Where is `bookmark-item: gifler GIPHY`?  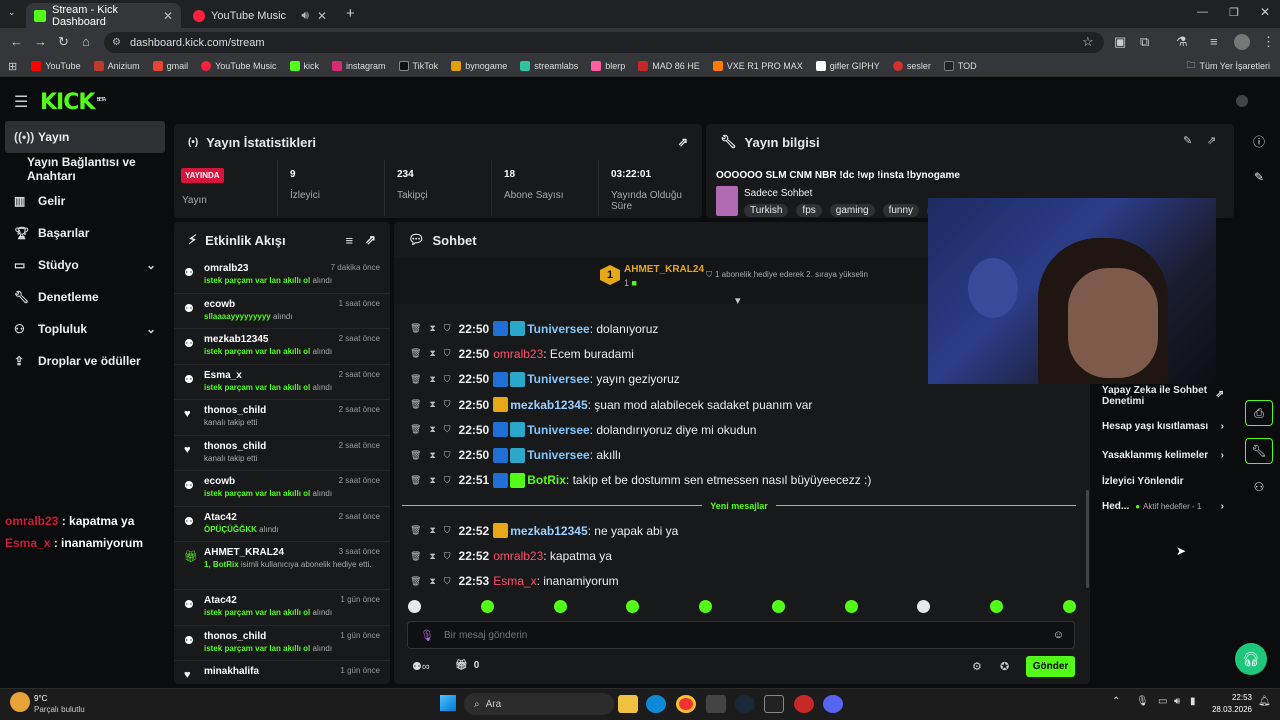 bookmark-item: gifler GIPHY is located at coordinates (847, 66).